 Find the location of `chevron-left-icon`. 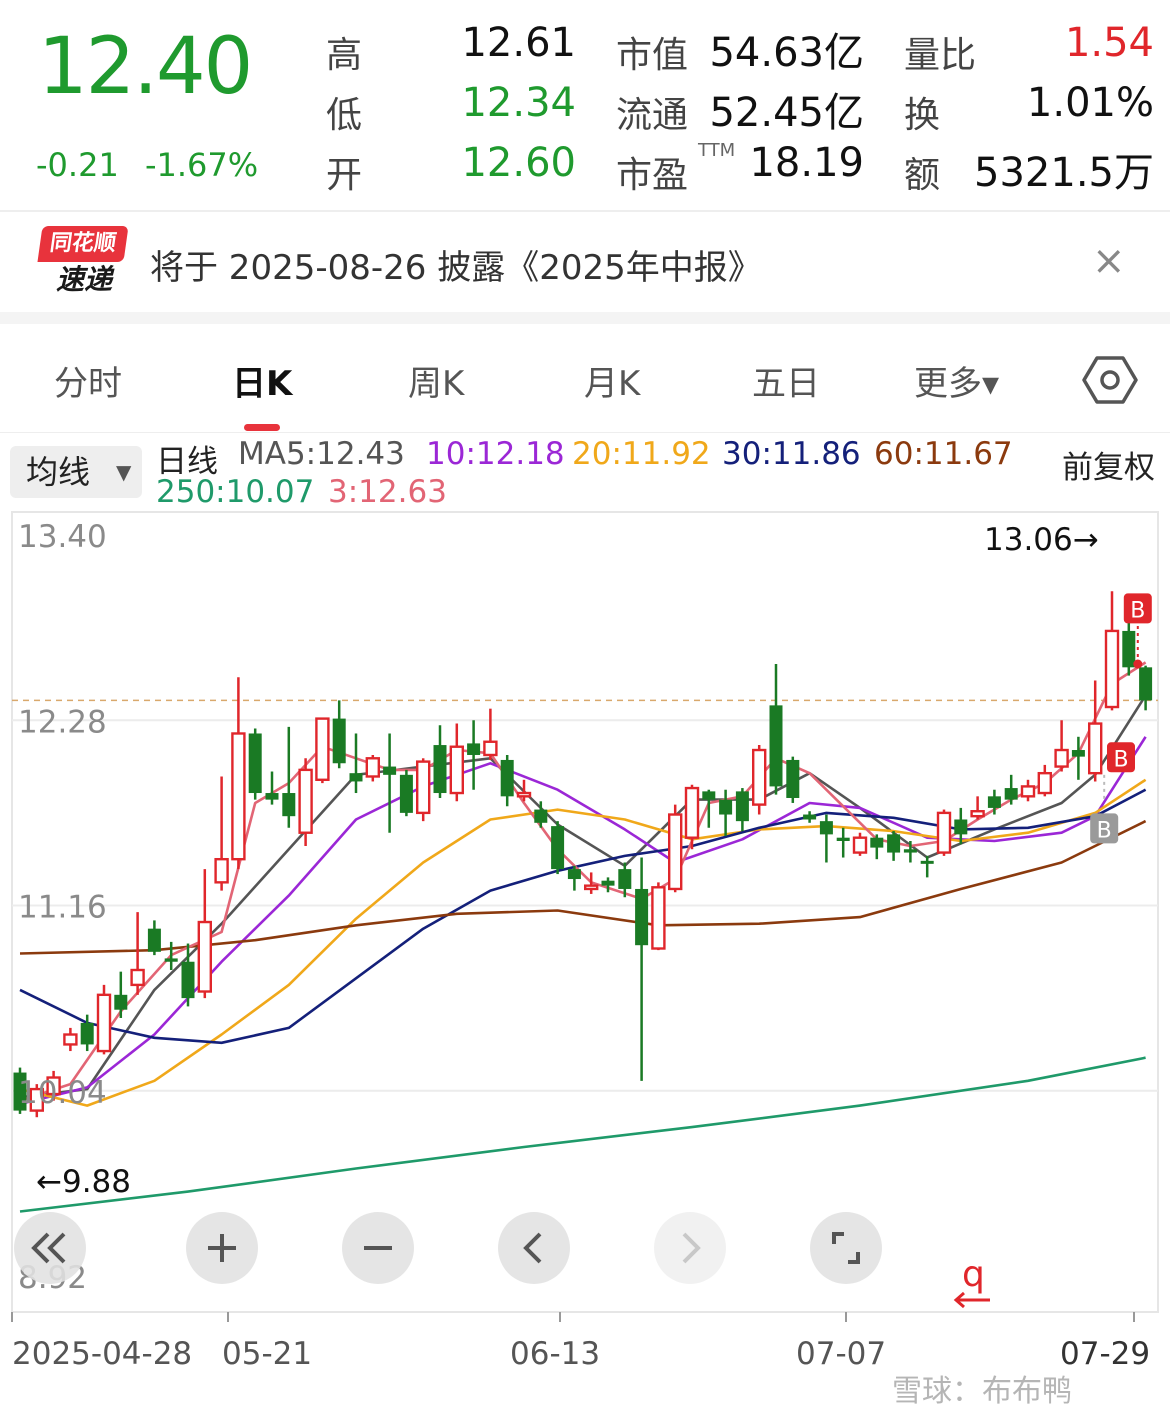

chevron-left-icon is located at coordinates (532, 1248).